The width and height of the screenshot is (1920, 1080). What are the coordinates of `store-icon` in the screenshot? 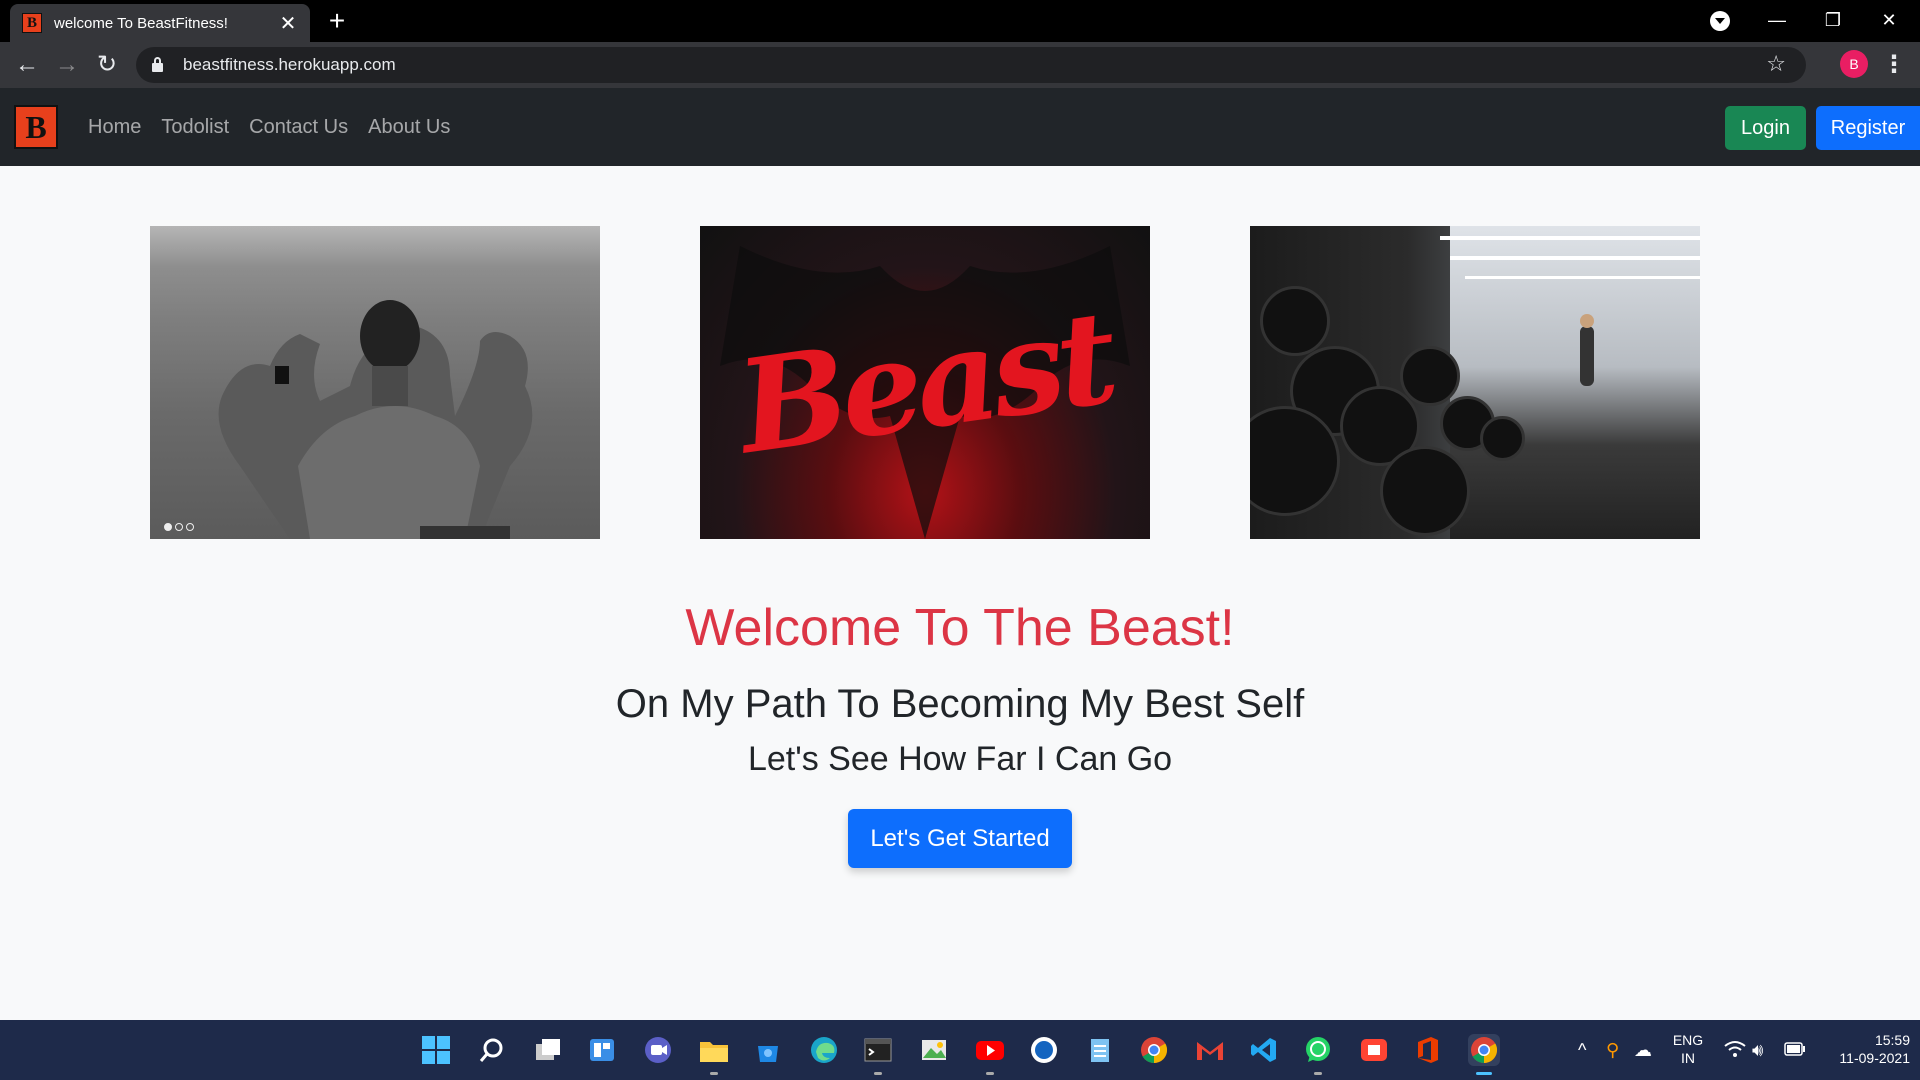 It's located at (768, 1050).